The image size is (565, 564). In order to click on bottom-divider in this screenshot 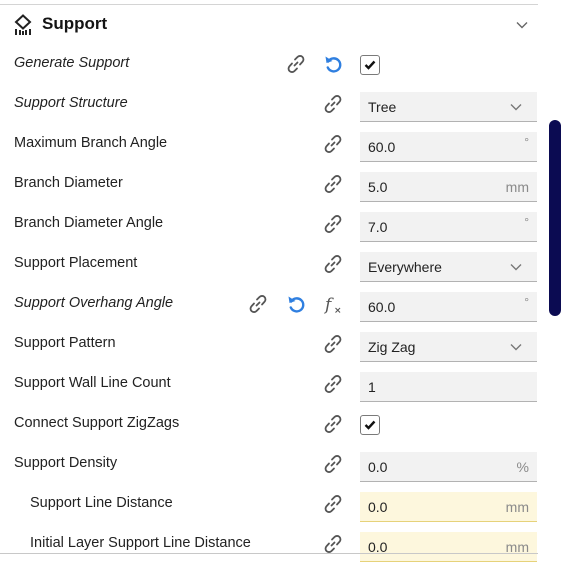, I will do `click(269, 553)`.